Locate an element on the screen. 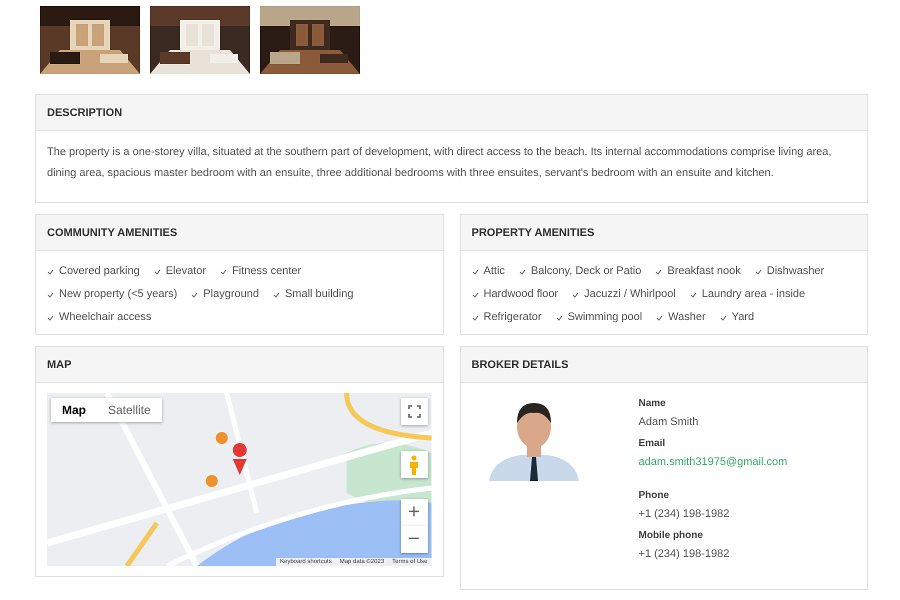 The width and height of the screenshot is (900, 600). amenity-label: Covered parking is located at coordinates (99, 271).